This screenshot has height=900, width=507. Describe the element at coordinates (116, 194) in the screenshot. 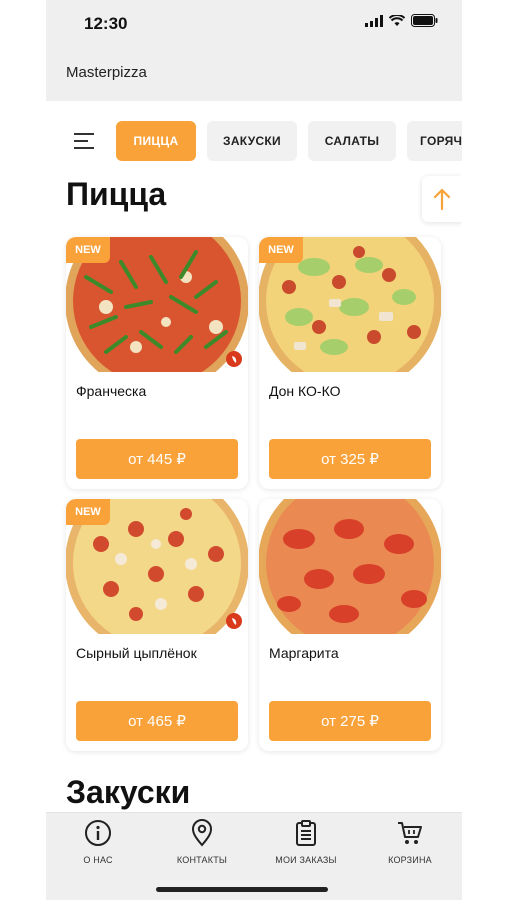

I see `section-title-pizza: Пицца` at that location.